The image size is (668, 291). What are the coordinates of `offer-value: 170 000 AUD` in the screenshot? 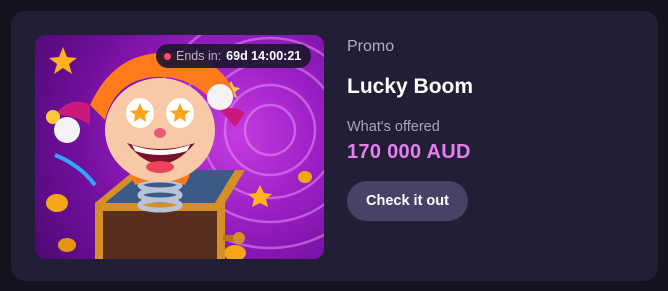 It's located at (409, 152).